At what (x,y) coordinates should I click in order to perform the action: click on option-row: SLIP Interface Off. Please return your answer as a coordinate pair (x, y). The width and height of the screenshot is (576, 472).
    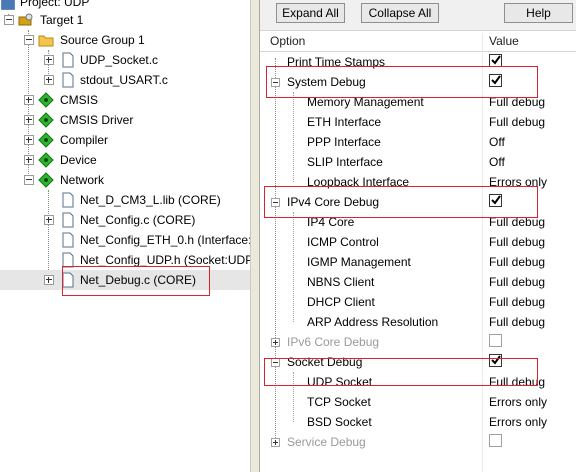
    Looking at the image, I should click on (418, 162).